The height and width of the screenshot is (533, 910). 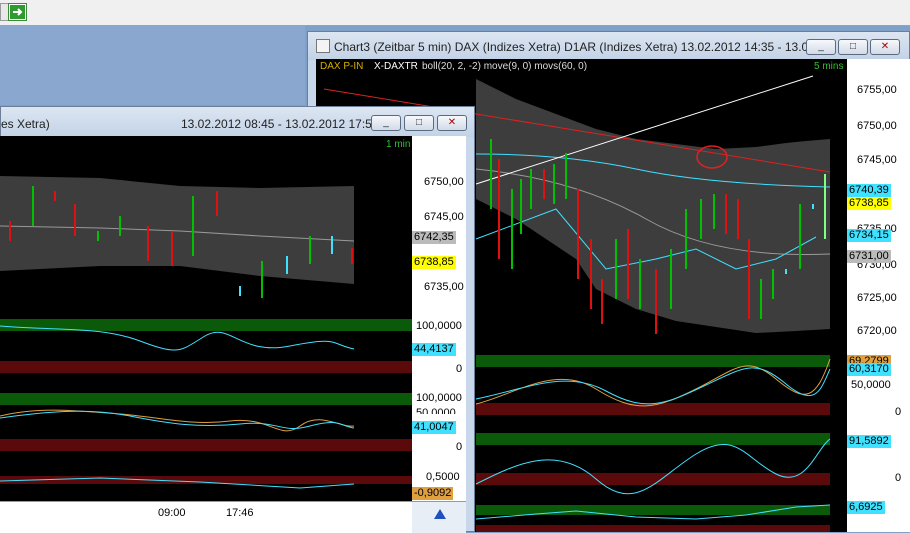 What do you see at coordinates (869, 235) in the screenshot?
I see `green-price-label: 6734,15` at bounding box center [869, 235].